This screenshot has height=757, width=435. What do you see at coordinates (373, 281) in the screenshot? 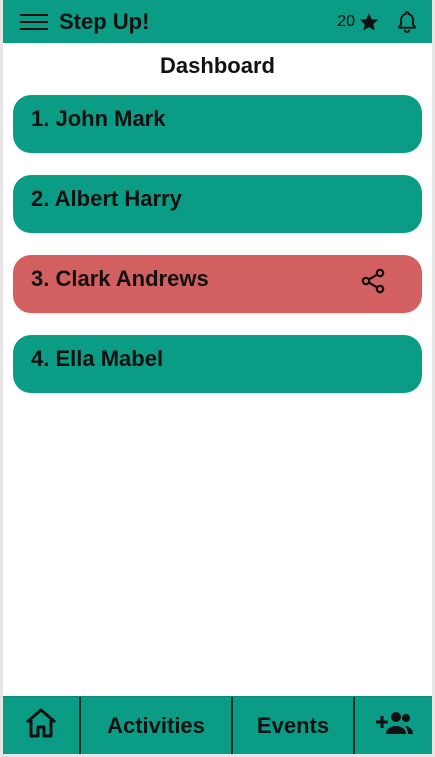
I see `share-icon` at bounding box center [373, 281].